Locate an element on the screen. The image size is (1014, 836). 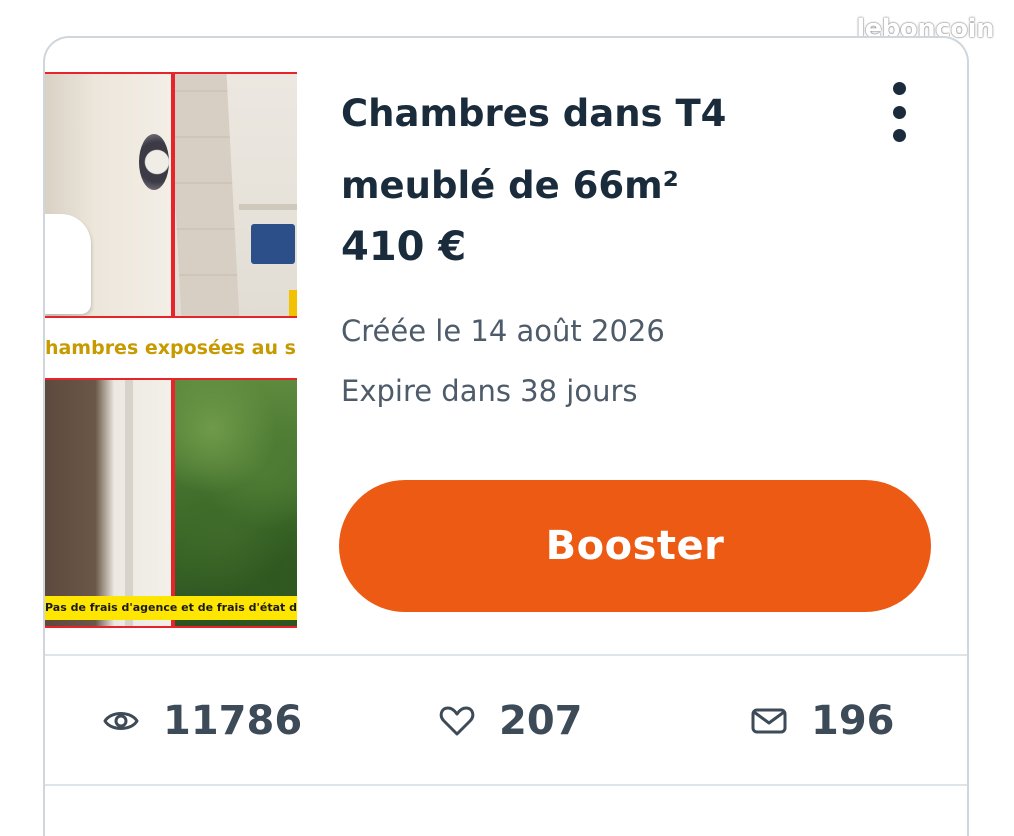
favorites-stat: 207 is located at coordinates (511, 721).